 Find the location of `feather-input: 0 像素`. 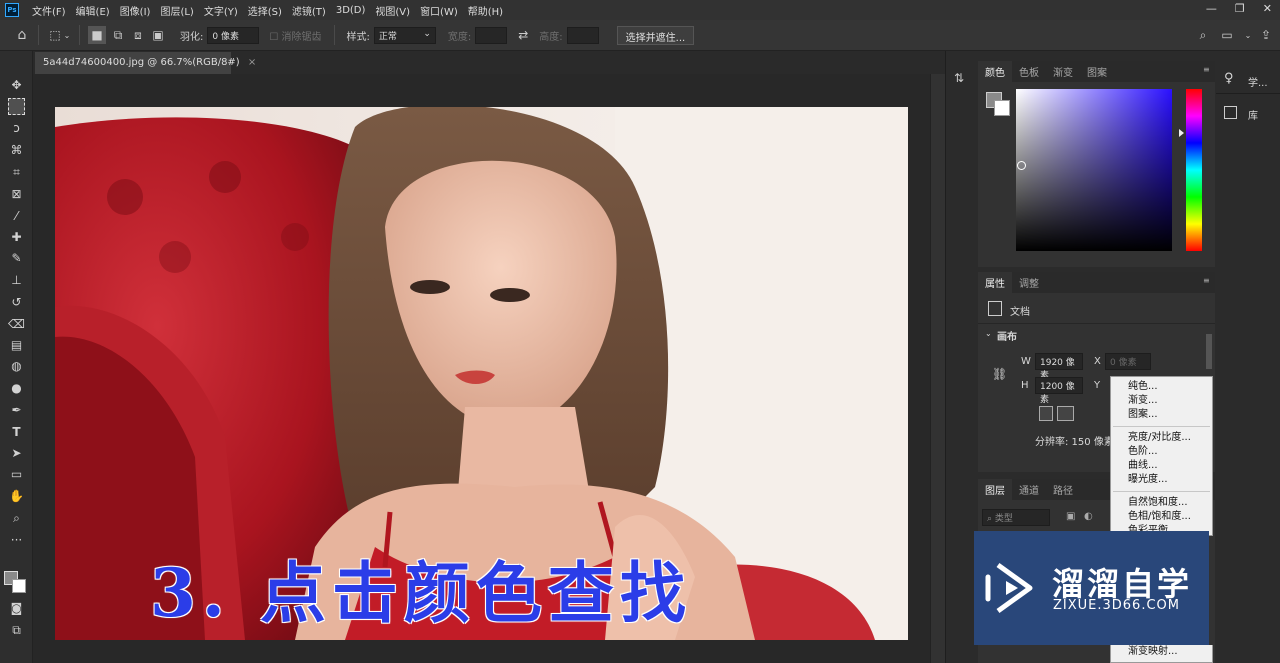

feather-input: 0 像素 is located at coordinates (233, 35).